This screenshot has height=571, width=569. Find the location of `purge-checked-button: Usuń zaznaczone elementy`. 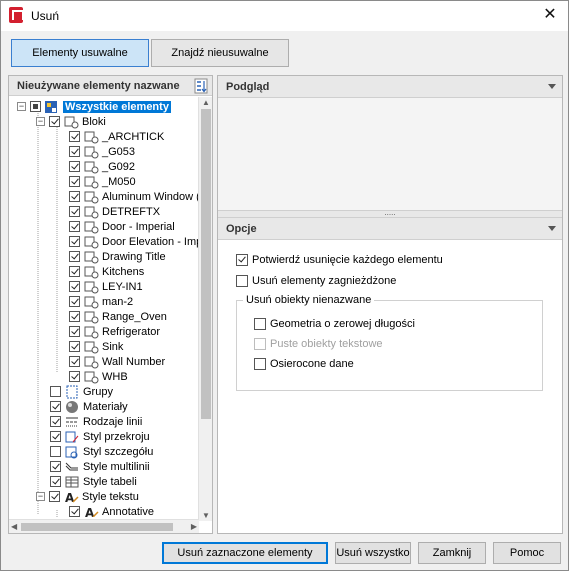

purge-checked-button: Usuń zaznaczone elementy is located at coordinates (245, 553).